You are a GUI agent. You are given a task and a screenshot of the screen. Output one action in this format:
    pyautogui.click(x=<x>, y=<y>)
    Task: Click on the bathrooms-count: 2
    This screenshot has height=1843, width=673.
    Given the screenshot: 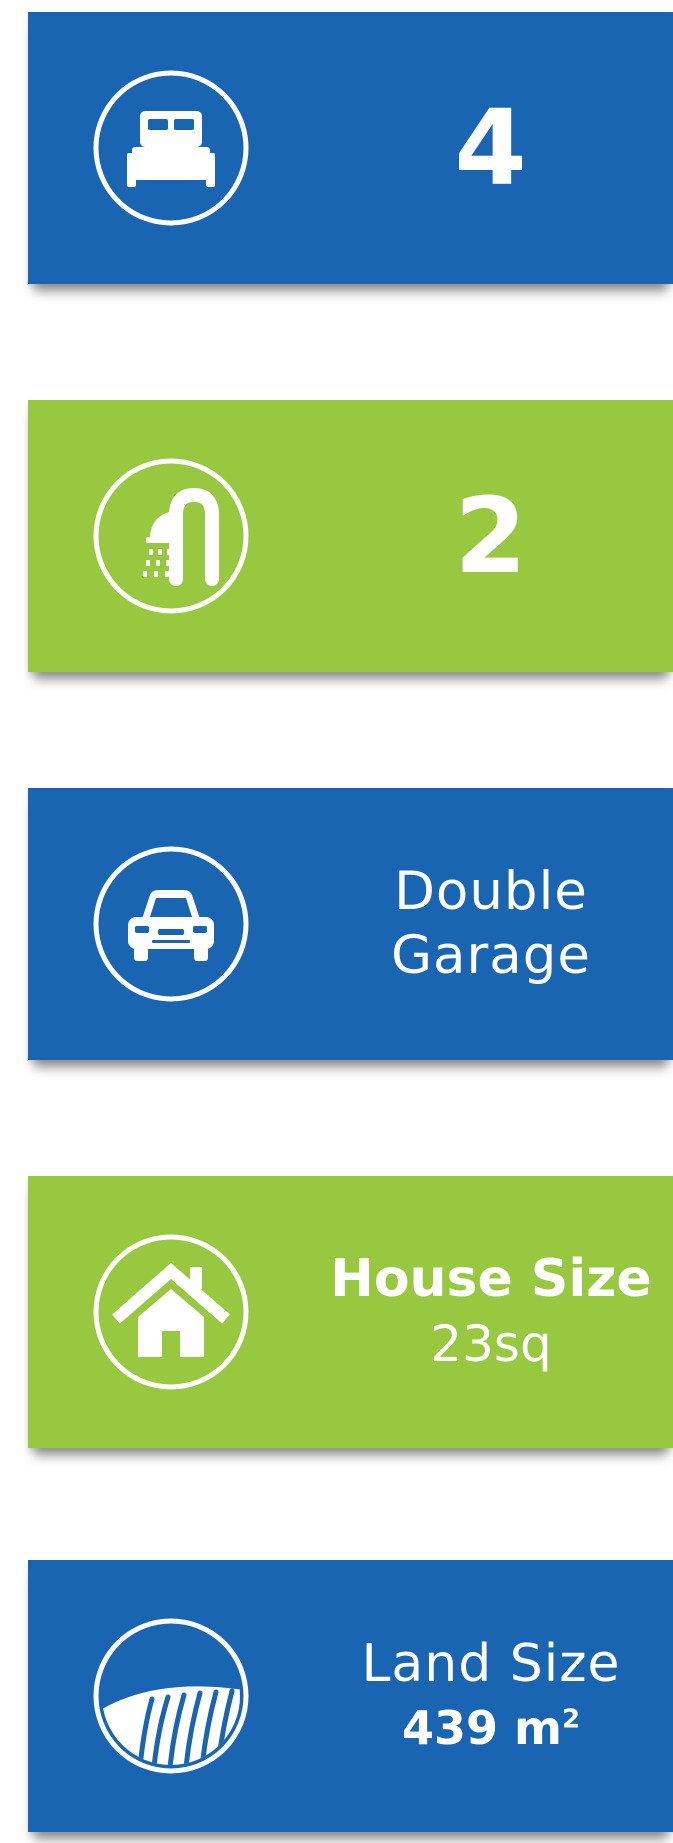 What is the action you would take?
    pyautogui.click(x=491, y=536)
    